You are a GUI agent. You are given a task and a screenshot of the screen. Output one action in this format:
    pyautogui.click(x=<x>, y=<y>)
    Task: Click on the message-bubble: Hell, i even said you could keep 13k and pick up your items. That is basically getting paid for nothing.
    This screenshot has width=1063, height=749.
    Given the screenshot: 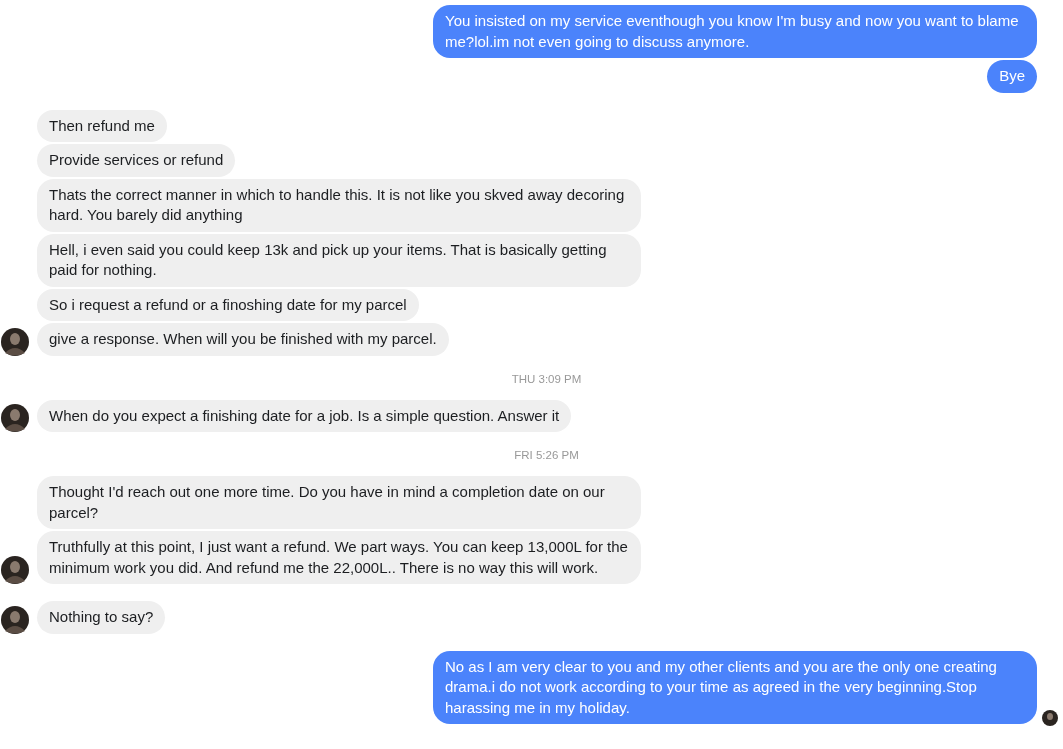 What is the action you would take?
    pyautogui.click(x=339, y=260)
    